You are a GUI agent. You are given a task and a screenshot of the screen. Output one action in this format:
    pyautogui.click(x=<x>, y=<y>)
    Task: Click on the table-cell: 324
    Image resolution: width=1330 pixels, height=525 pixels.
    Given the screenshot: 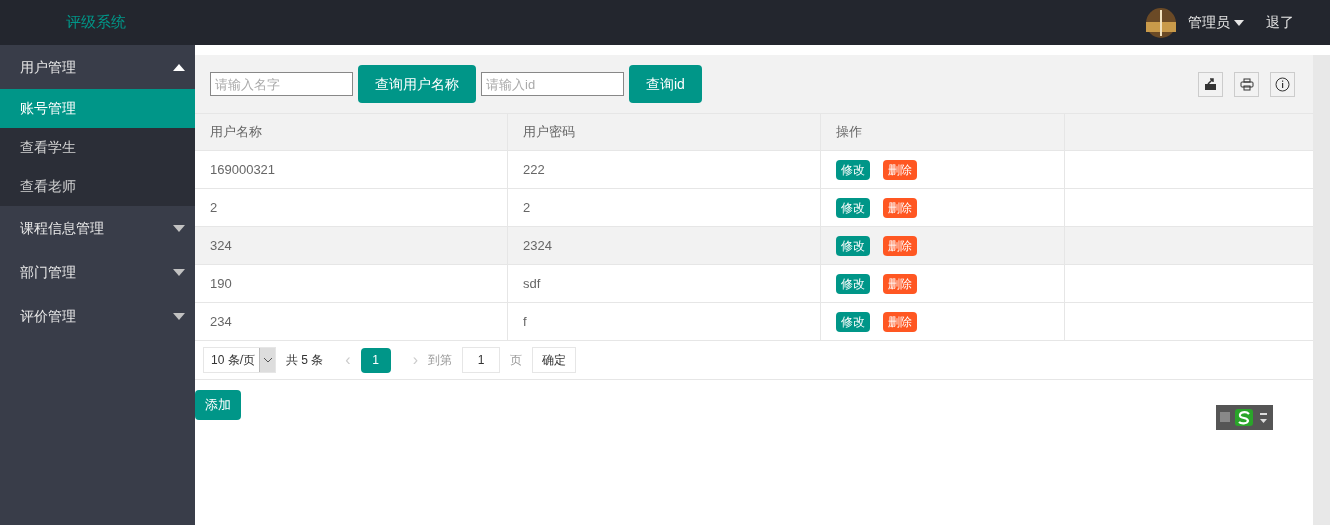 What is the action you would take?
    pyautogui.click(x=351, y=245)
    